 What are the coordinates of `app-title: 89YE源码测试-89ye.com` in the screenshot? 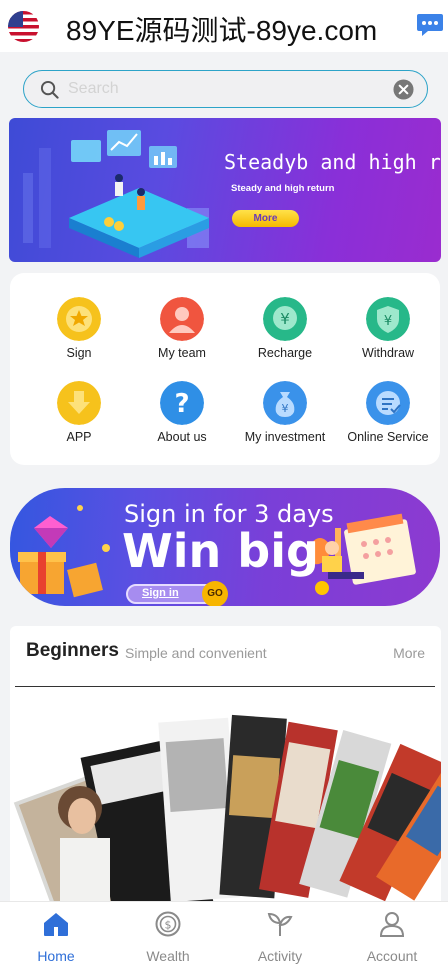 It's located at (222, 30).